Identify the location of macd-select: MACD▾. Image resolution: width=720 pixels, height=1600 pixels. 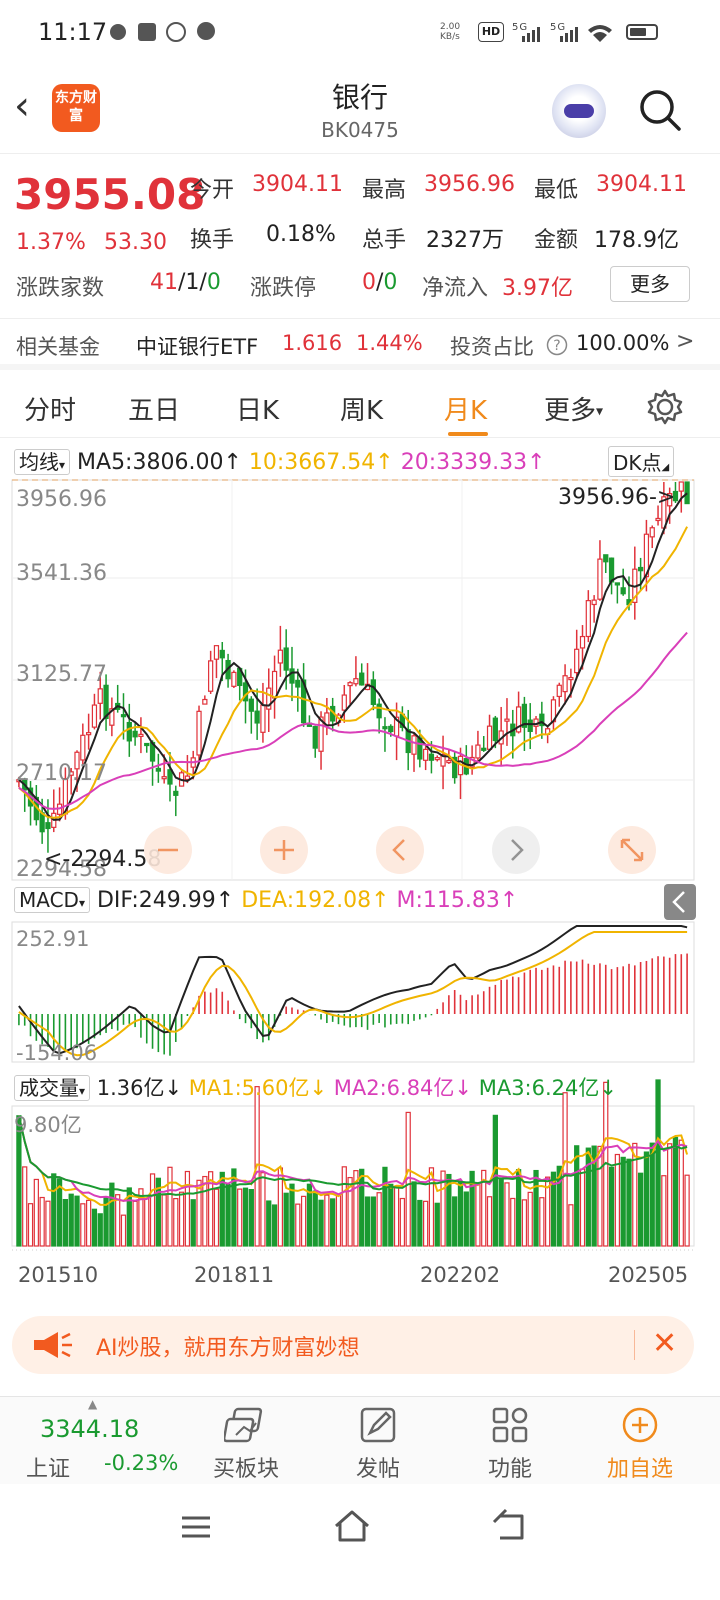
(52, 900).